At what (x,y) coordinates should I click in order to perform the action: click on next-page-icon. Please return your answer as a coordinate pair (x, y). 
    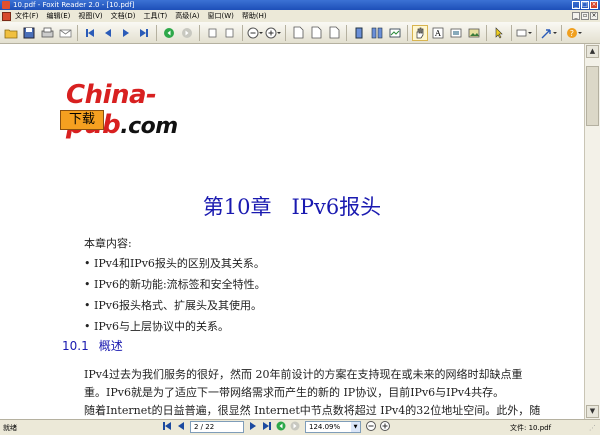
    Looking at the image, I should click on (126, 33).